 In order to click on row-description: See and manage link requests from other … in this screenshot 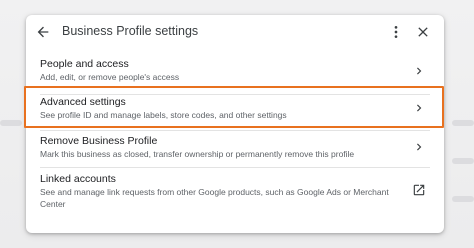, I will do `click(214, 198)`.